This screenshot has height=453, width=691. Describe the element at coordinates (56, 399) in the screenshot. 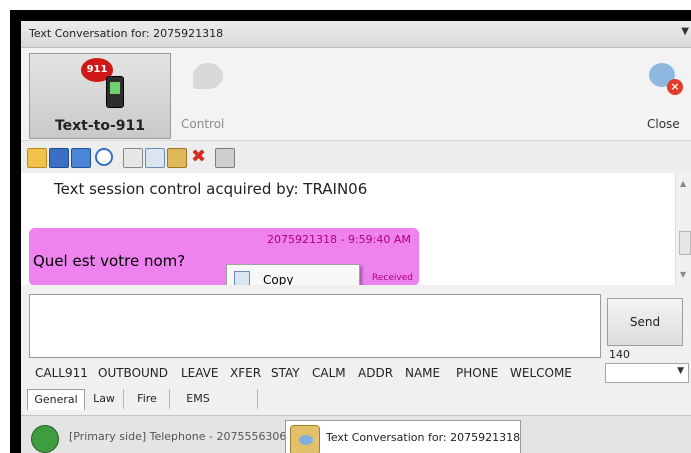

I see `tab-general: General` at that location.